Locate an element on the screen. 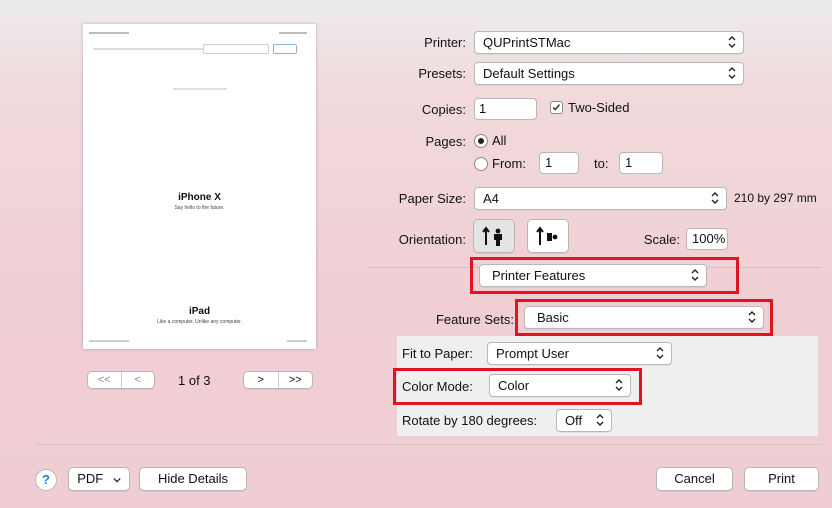 This screenshot has width=832, height=508. pdf-menu-button: PDF is located at coordinates (99, 479).